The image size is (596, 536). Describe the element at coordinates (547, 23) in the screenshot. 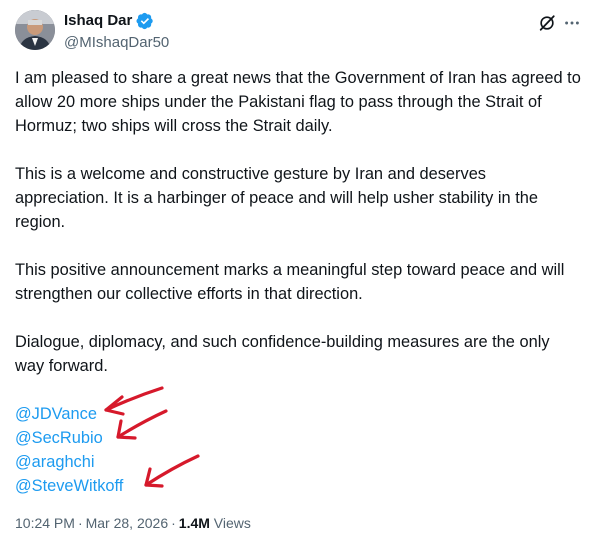

I see `grok-icon` at that location.